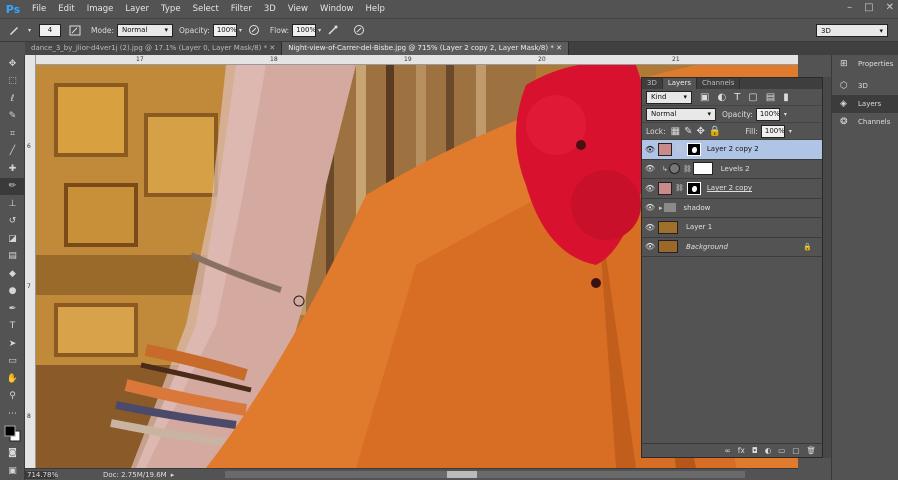 The height and width of the screenshot is (480, 898). What do you see at coordinates (12, 186) in the screenshot?
I see `brush-tool-icon: ✏` at bounding box center [12, 186].